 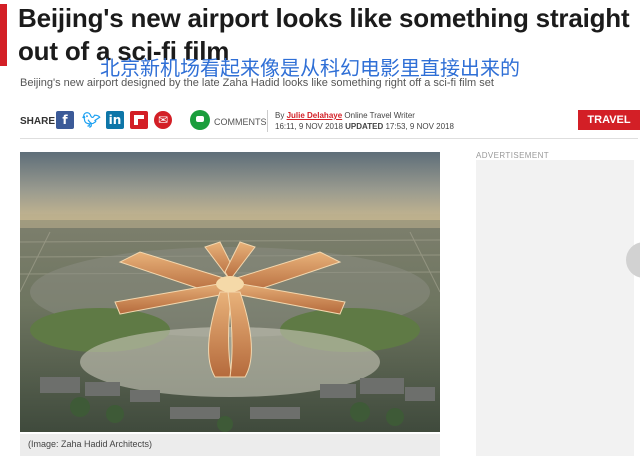 What do you see at coordinates (139, 120) in the screenshot?
I see `flipboard-icon` at bounding box center [139, 120].